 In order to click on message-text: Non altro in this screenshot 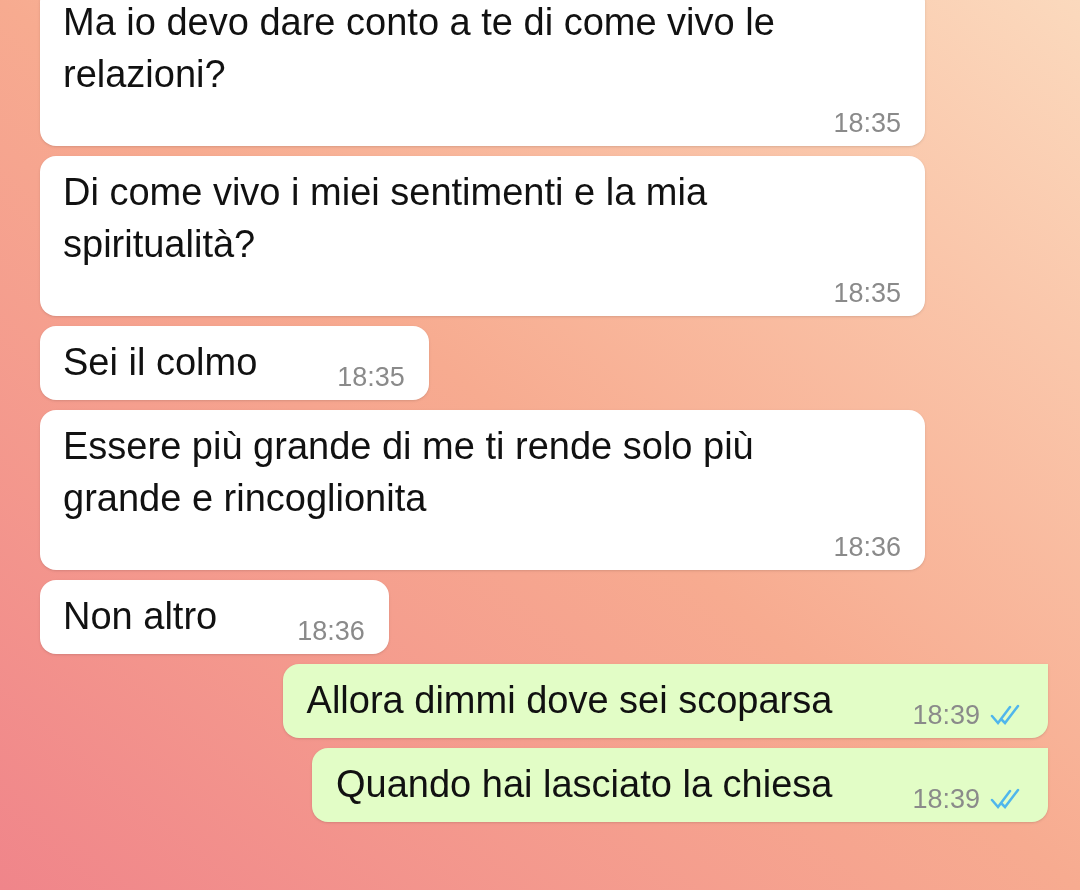, I will do `click(140, 616)`.